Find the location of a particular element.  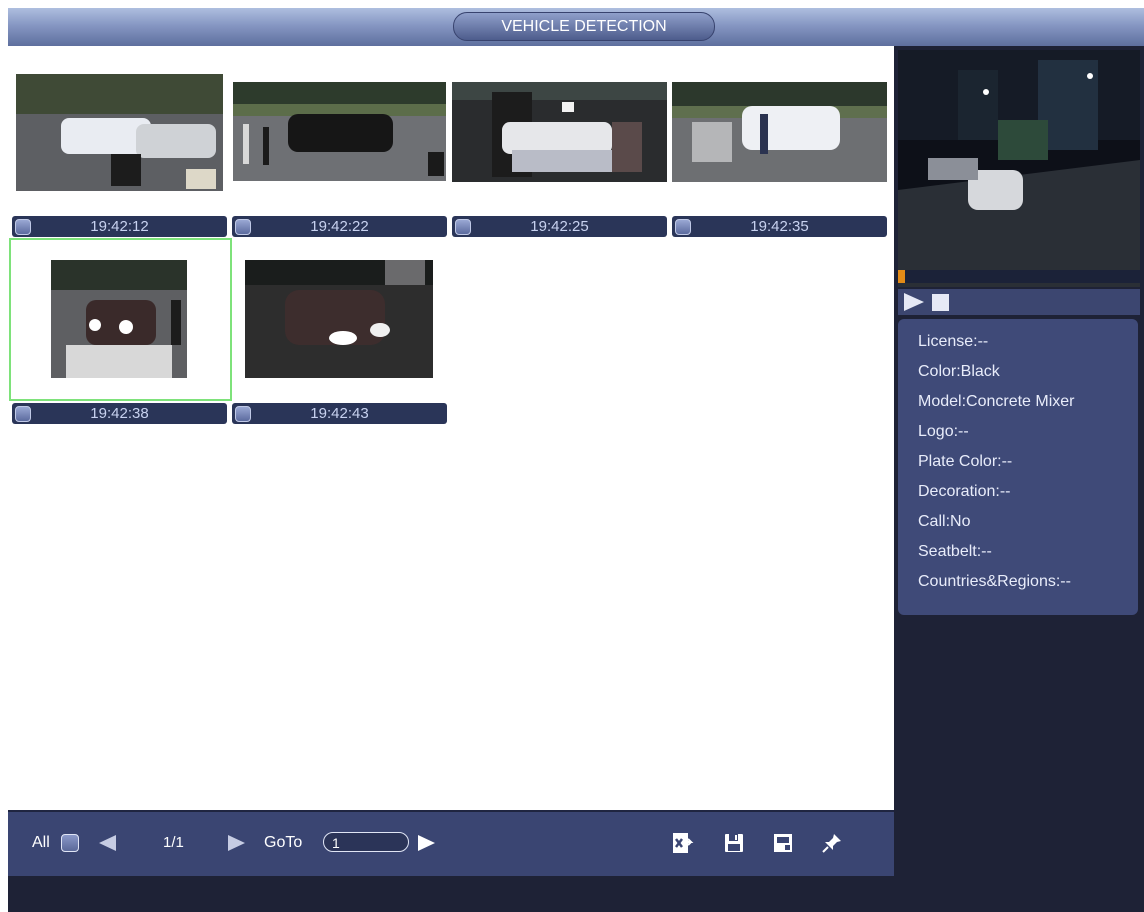

thumbnail-time-bar: 19:42:22 is located at coordinates (339, 226).